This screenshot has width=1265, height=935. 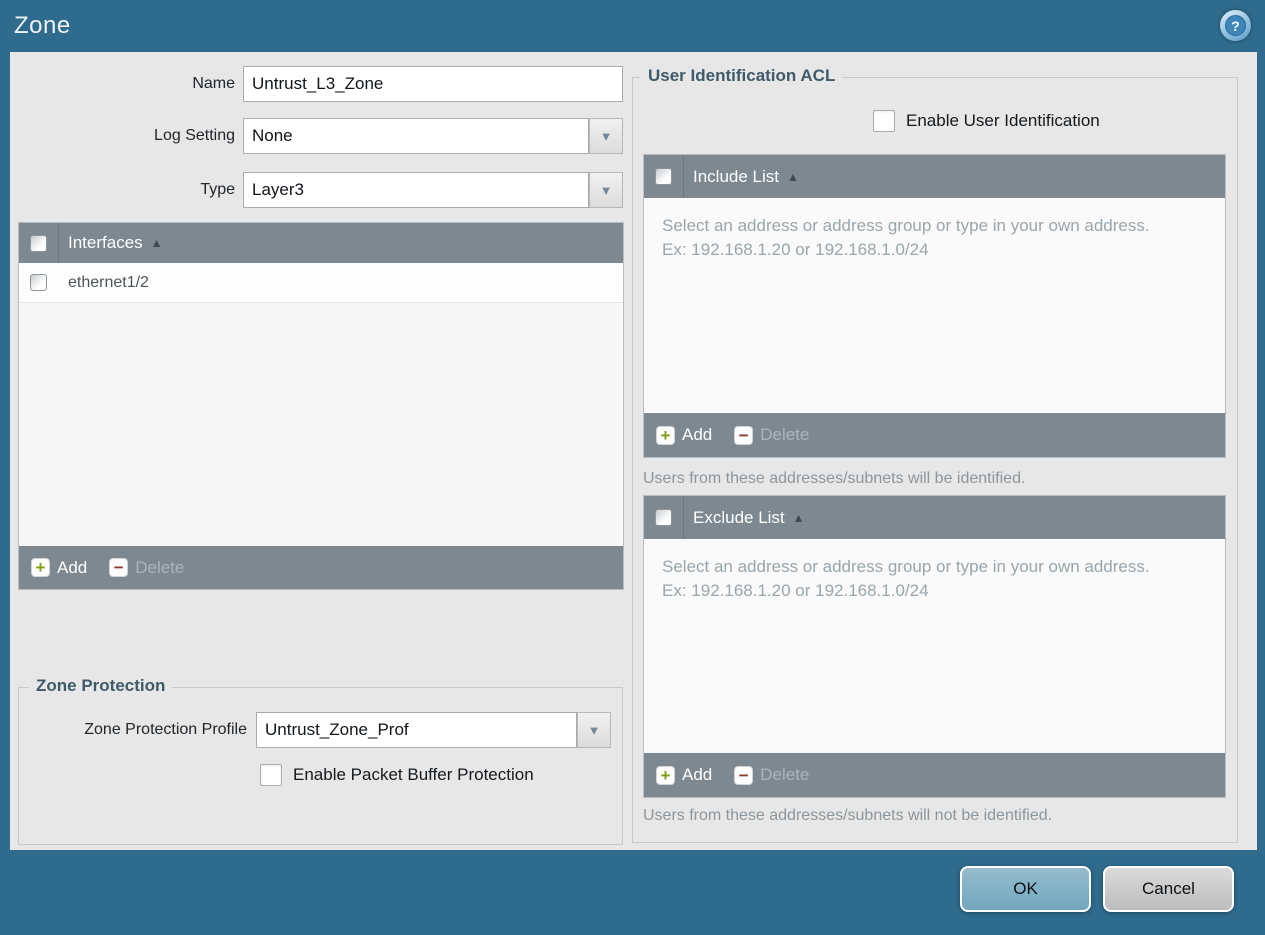 What do you see at coordinates (934, 775) in the screenshot?
I see `exclude-list-toolbar: + Add − Delete` at bounding box center [934, 775].